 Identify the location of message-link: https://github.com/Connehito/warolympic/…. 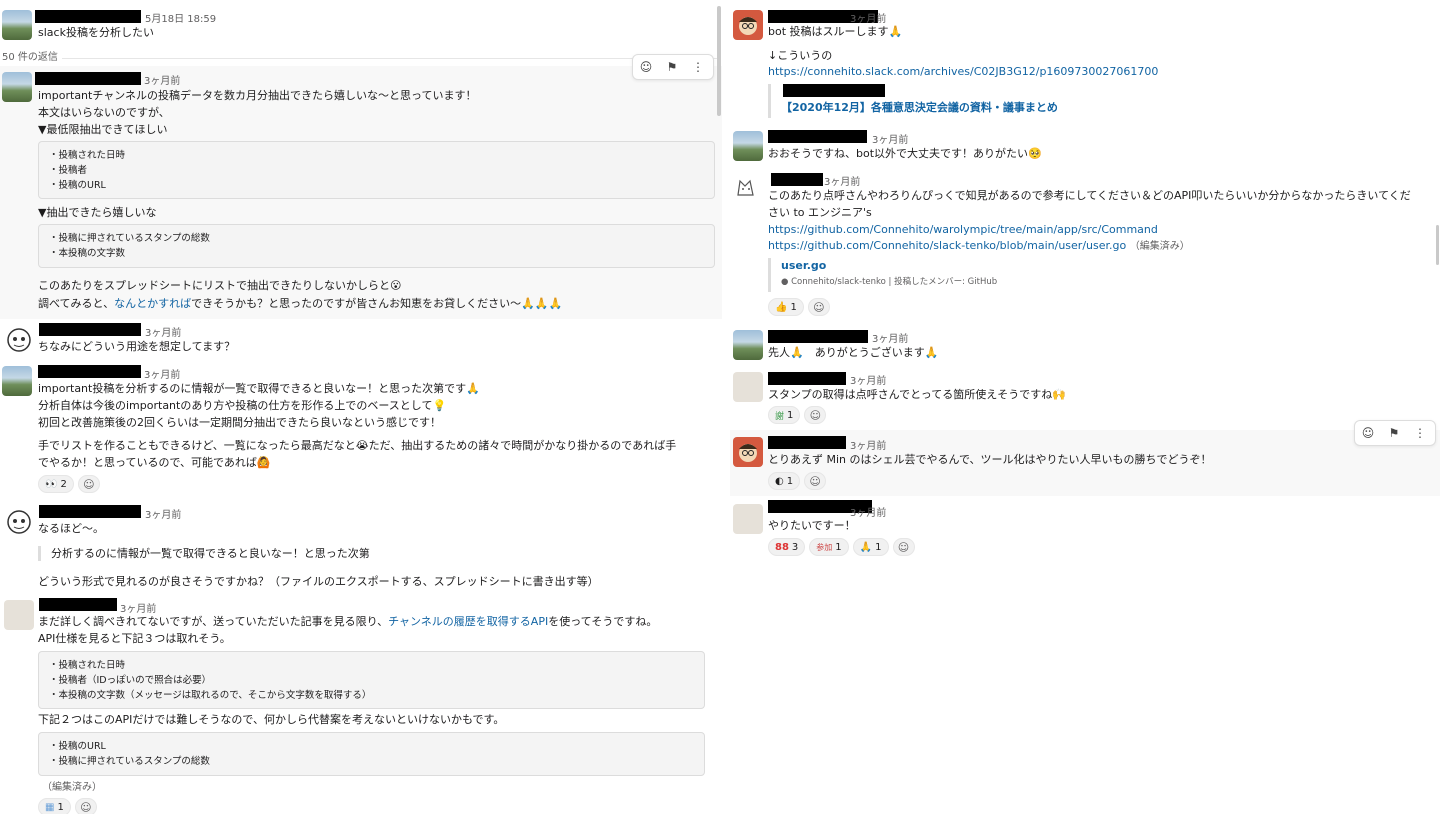
(963, 229).